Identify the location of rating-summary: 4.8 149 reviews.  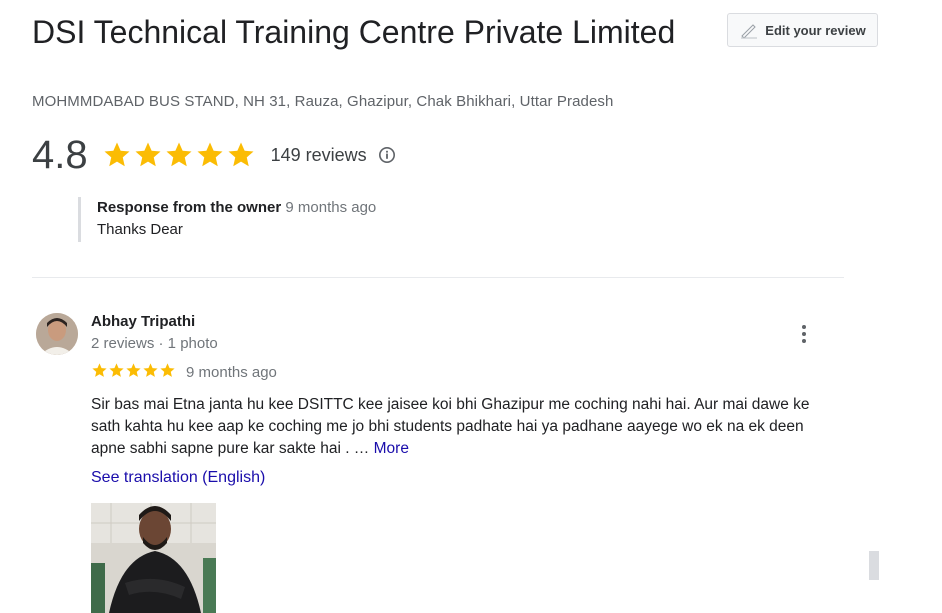
(214, 155).